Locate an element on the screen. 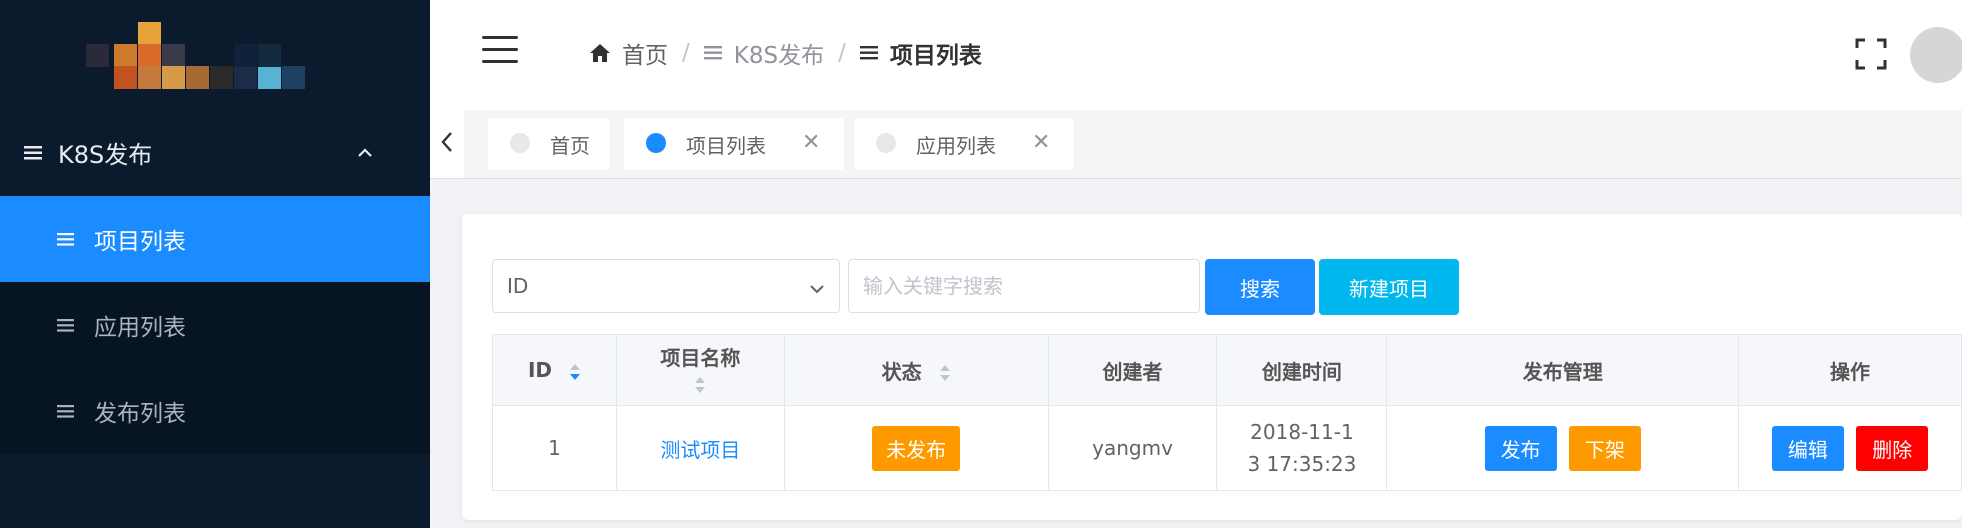  sidebar-item-project-list: 项目列表 is located at coordinates (215, 239).